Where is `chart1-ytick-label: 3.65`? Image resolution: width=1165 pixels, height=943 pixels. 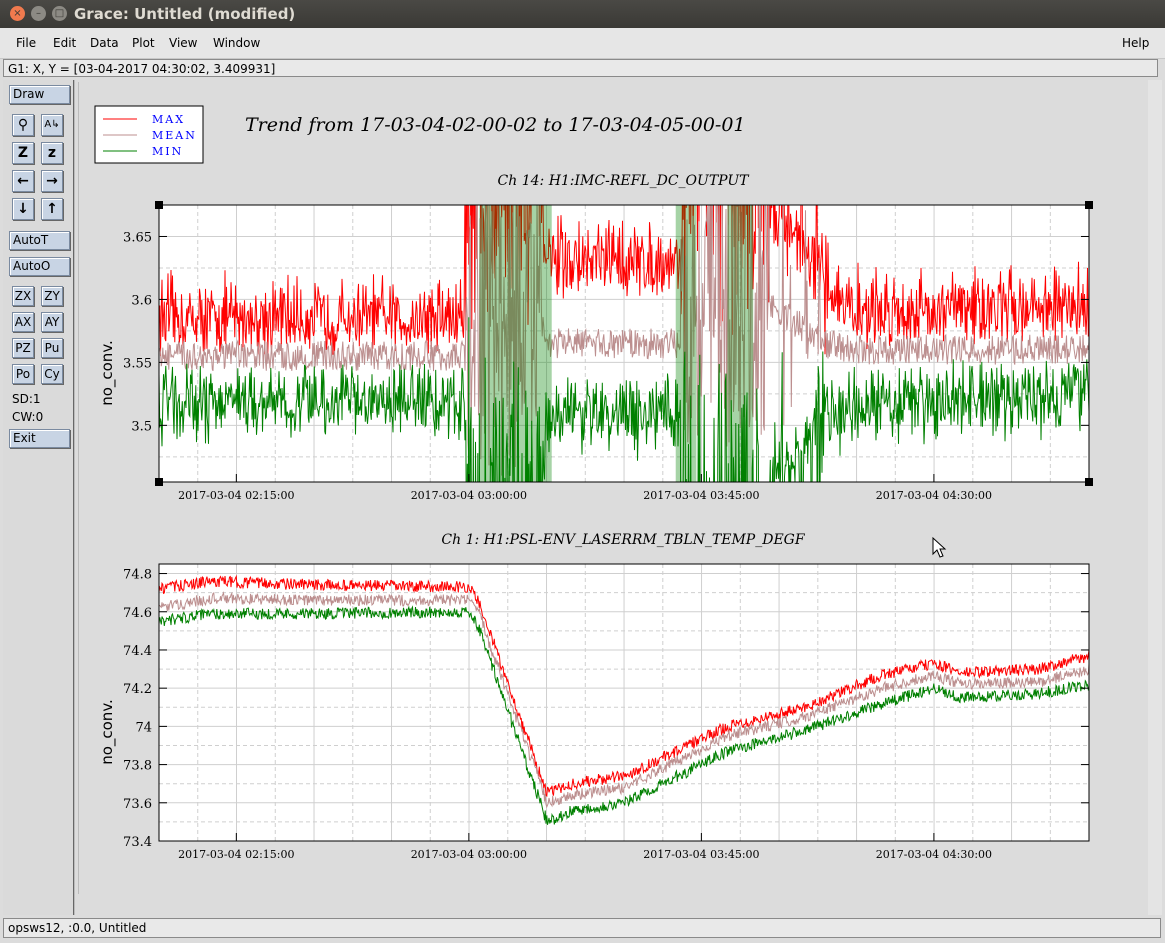
chart1-ytick-label: 3.65 is located at coordinates (137, 237).